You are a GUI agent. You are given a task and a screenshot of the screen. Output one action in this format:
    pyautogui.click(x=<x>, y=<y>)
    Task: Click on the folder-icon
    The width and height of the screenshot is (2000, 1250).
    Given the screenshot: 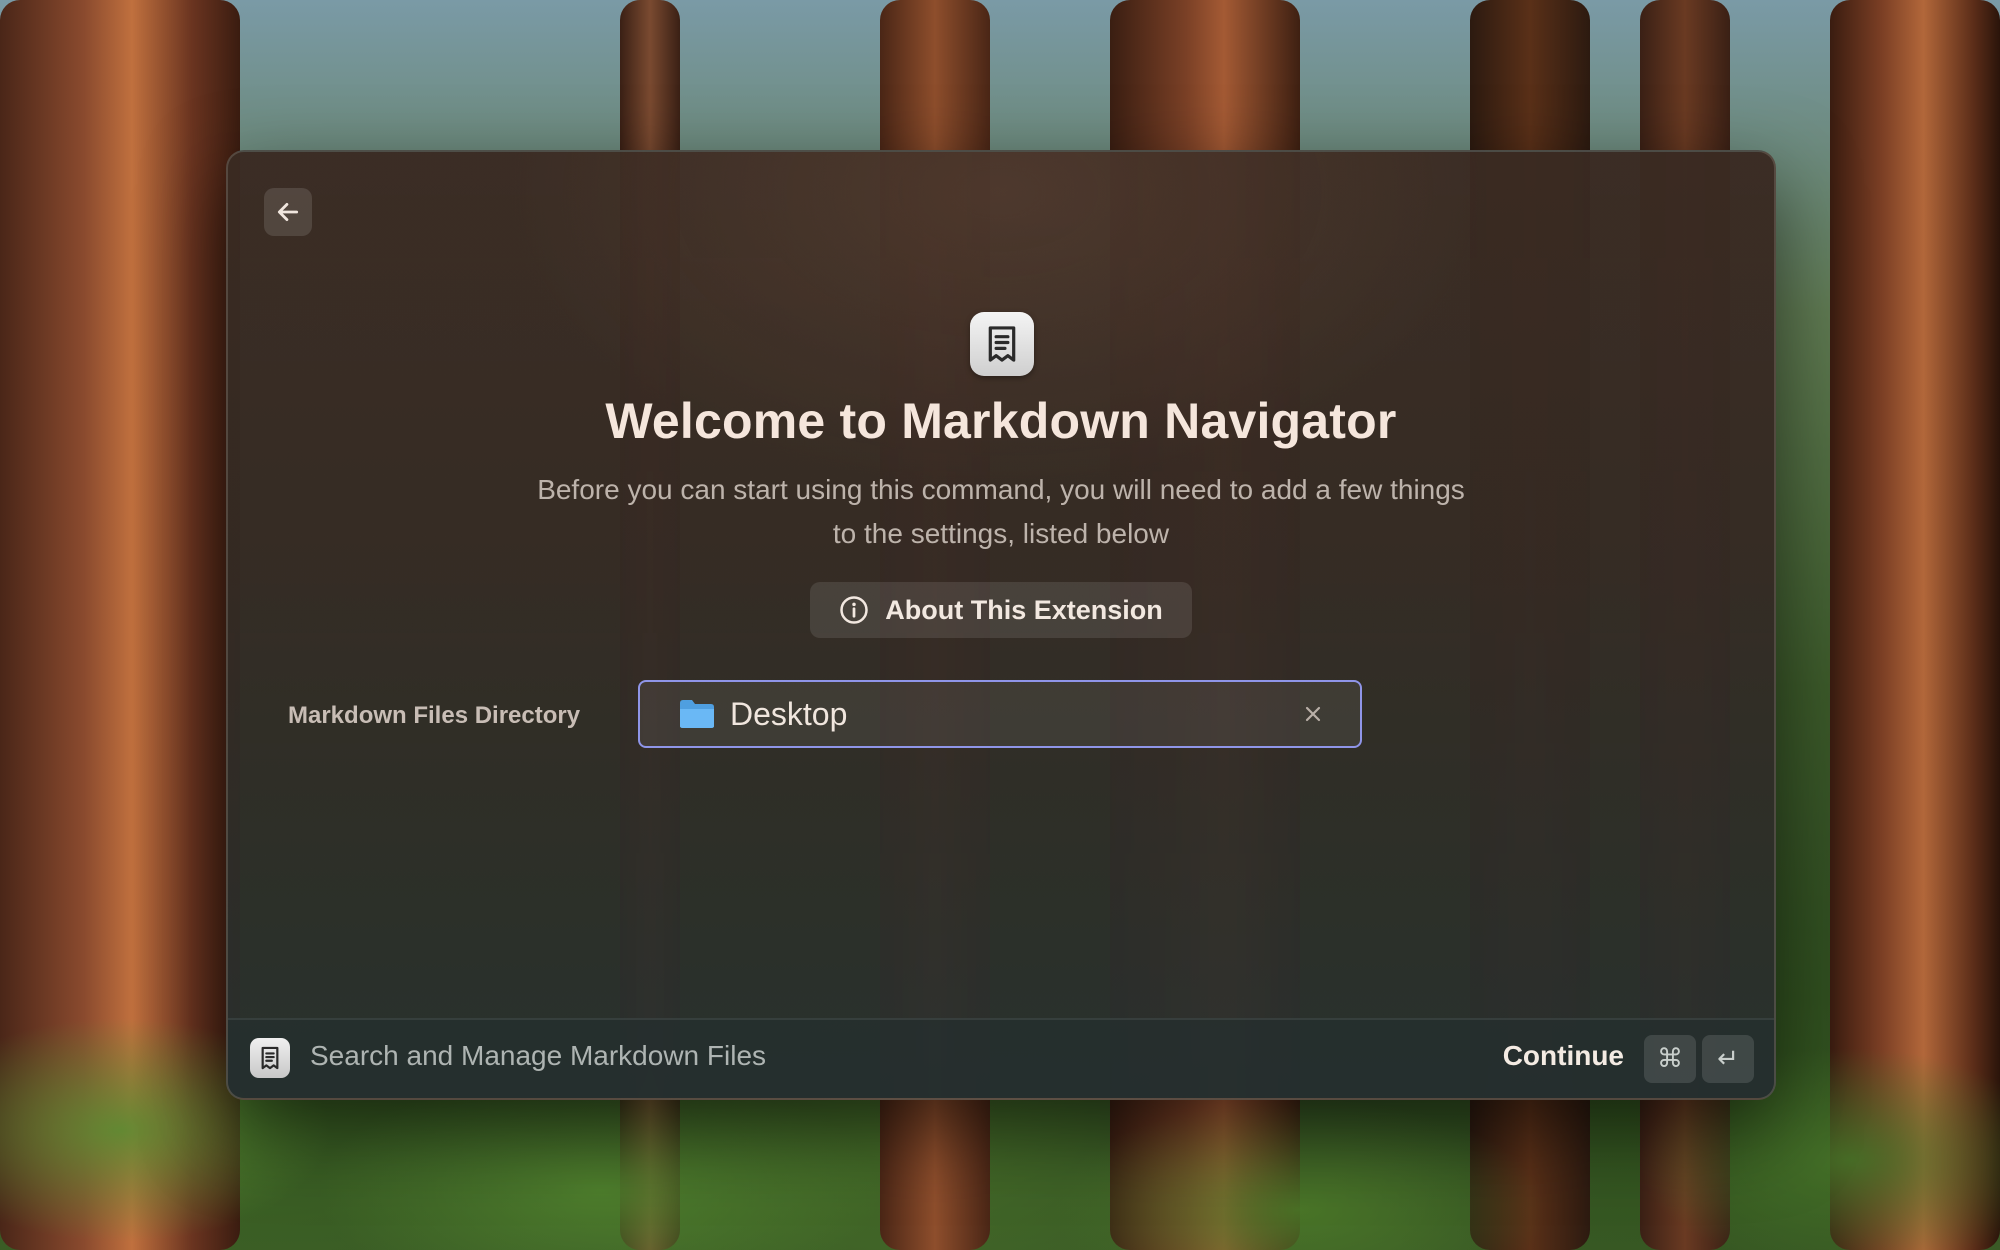 What is the action you would take?
    pyautogui.click(x=697, y=714)
    